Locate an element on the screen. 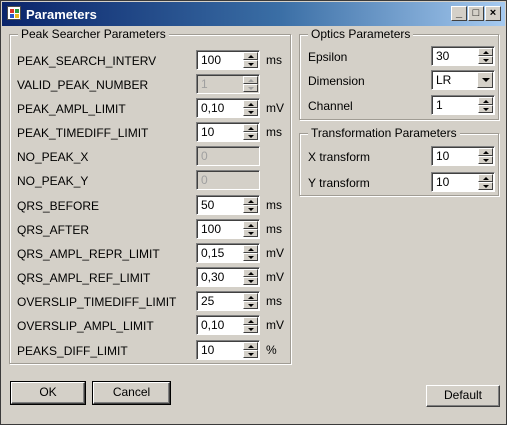 The height and width of the screenshot is (425, 507). qrs-before-spinner is located at coordinates (250, 205).